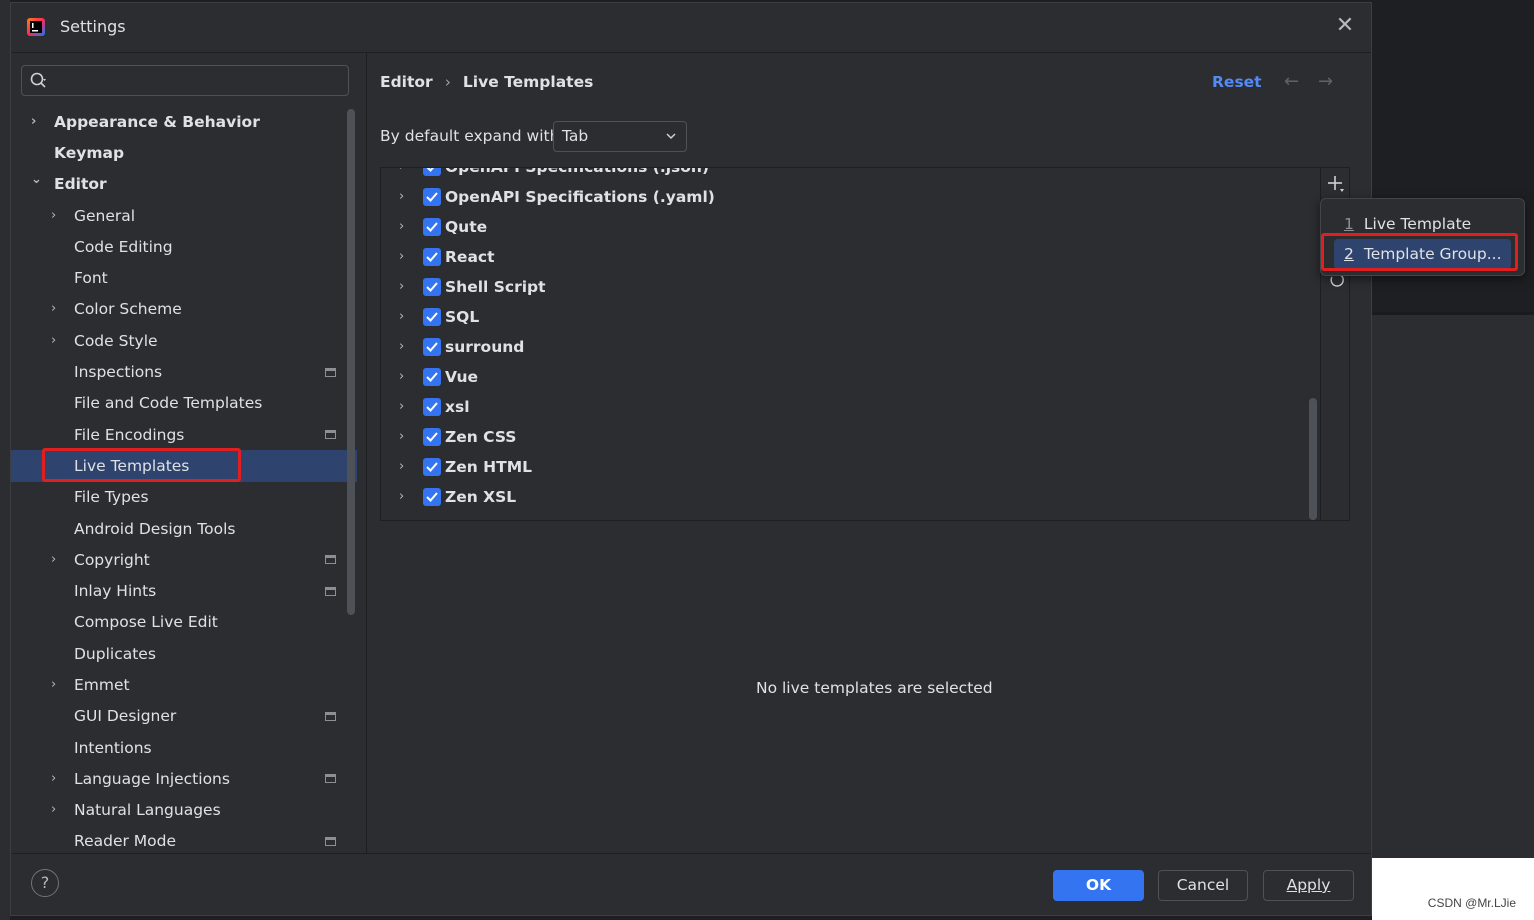 The image size is (1534, 920). Describe the element at coordinates (184, 622) in the screenshot. I see `sidebar-item: Compose Live Edit` at that location.